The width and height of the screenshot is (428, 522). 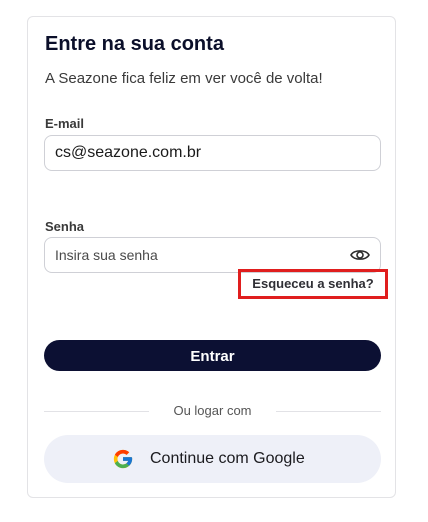 I want to click on password-placeholder: Insira sua senha, so click(x=106, y=255).